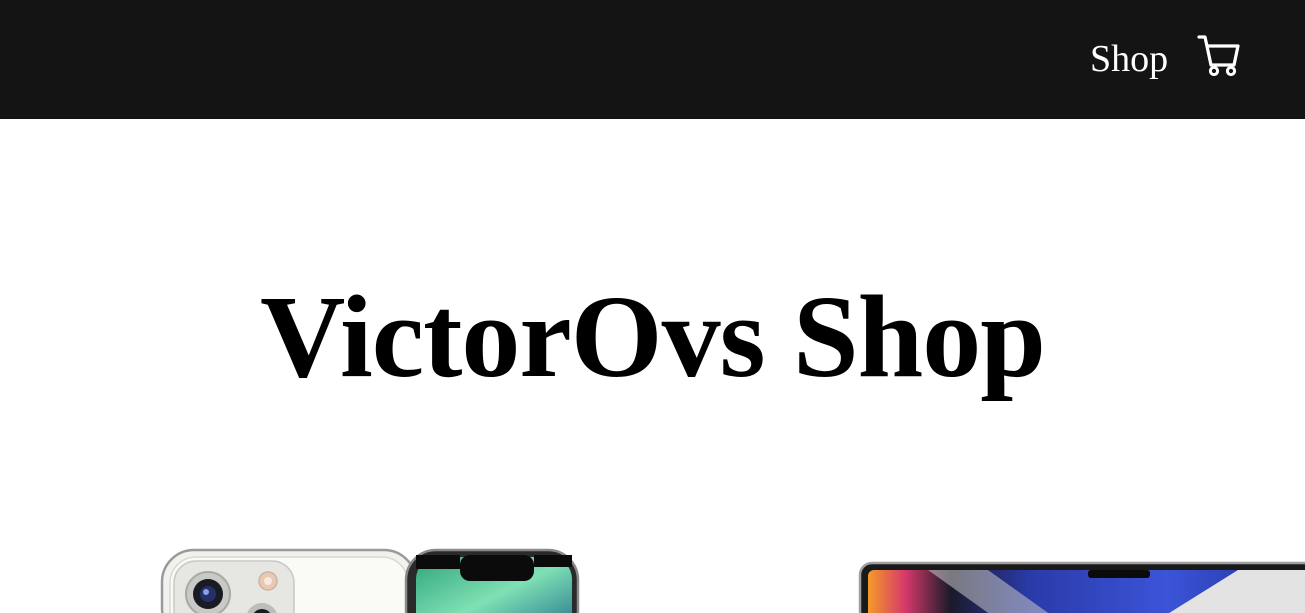  Describe the element at coordinates (1129, 59) in the screenshot. I see `shop-link: Shop` at that location.